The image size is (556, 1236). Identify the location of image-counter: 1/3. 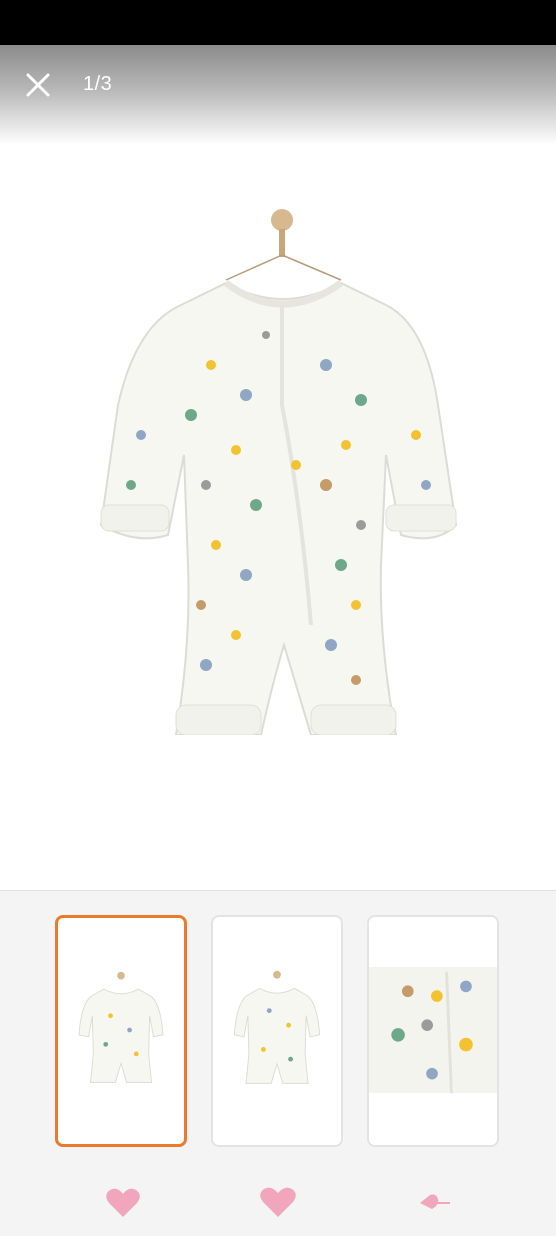
(98, 84).